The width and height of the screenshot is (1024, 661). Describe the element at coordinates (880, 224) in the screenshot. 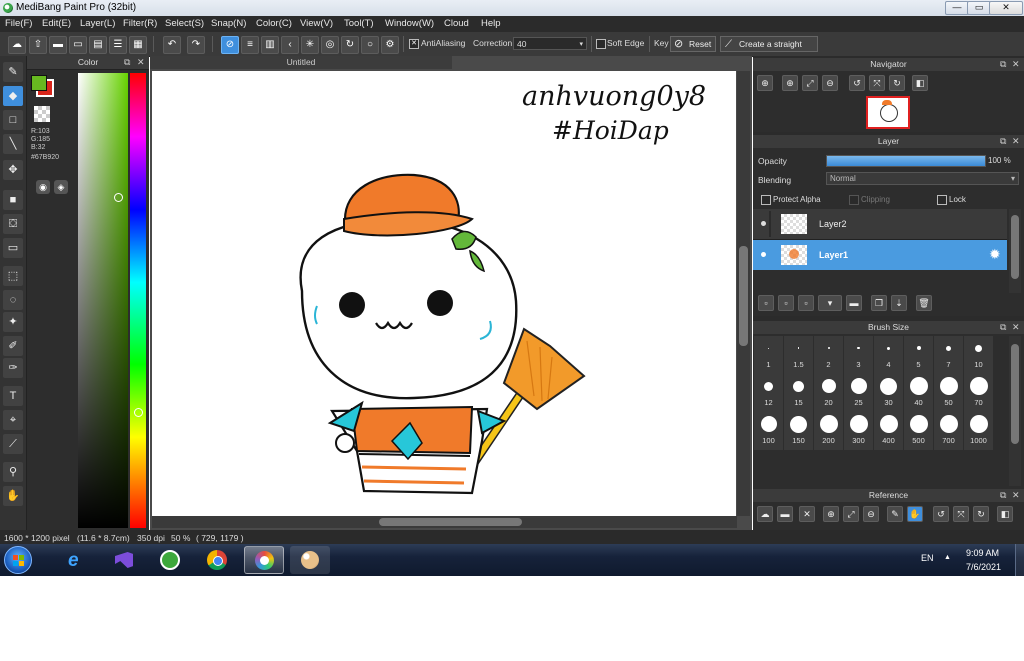

I see `layer-row: Layer2` at that location.